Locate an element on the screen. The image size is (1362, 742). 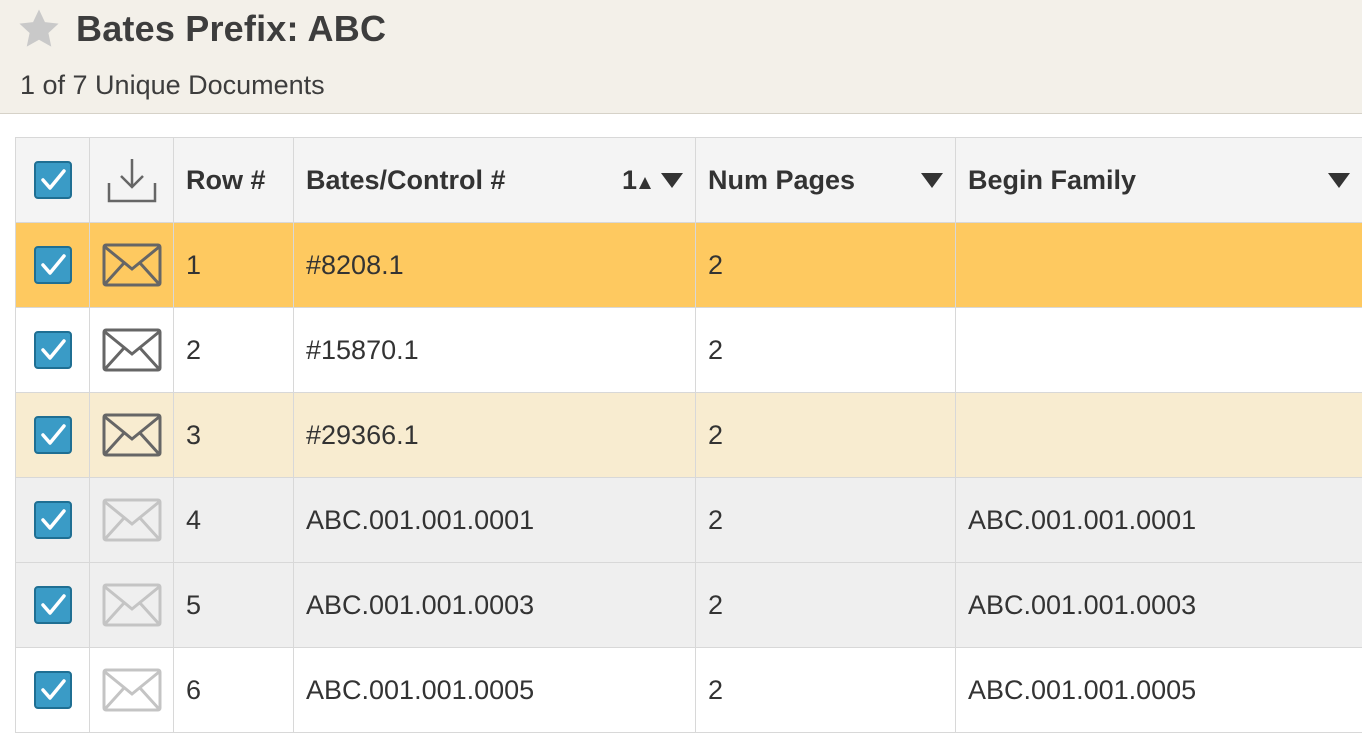
table-row: 2 #15870.1 2 is located at coordinates (688, 350).